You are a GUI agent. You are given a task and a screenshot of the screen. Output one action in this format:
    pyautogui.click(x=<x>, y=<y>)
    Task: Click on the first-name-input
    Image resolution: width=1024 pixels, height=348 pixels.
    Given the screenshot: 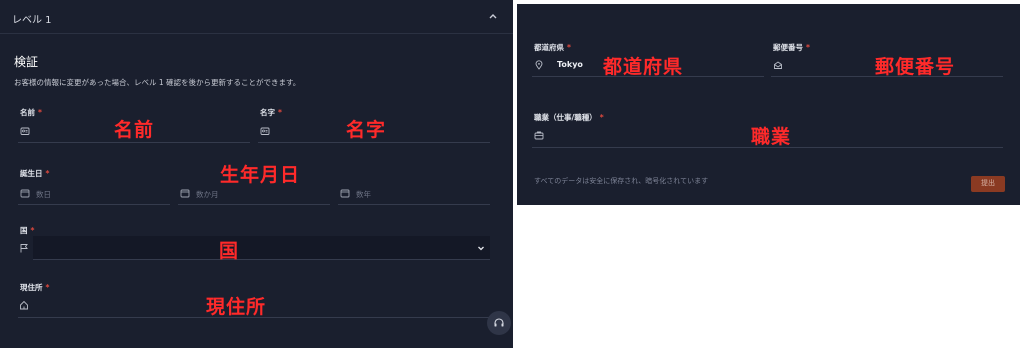 What is the action you would take?
    pyautogui.click(x=134, y=142)
    